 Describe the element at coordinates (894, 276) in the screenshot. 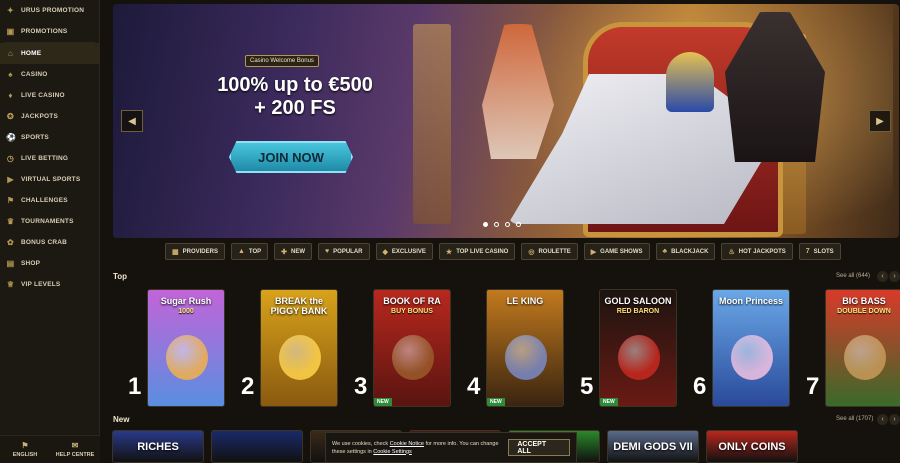

I see `top-next-button: ›` at that location.